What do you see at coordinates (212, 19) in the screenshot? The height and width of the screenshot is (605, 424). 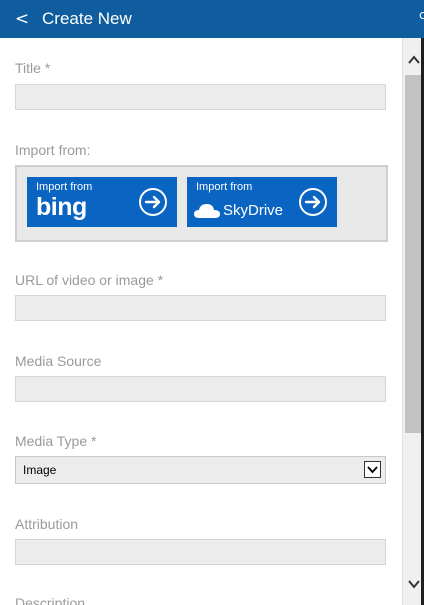 I see `app-header: < Create New c` at bounding box center [212, 19].